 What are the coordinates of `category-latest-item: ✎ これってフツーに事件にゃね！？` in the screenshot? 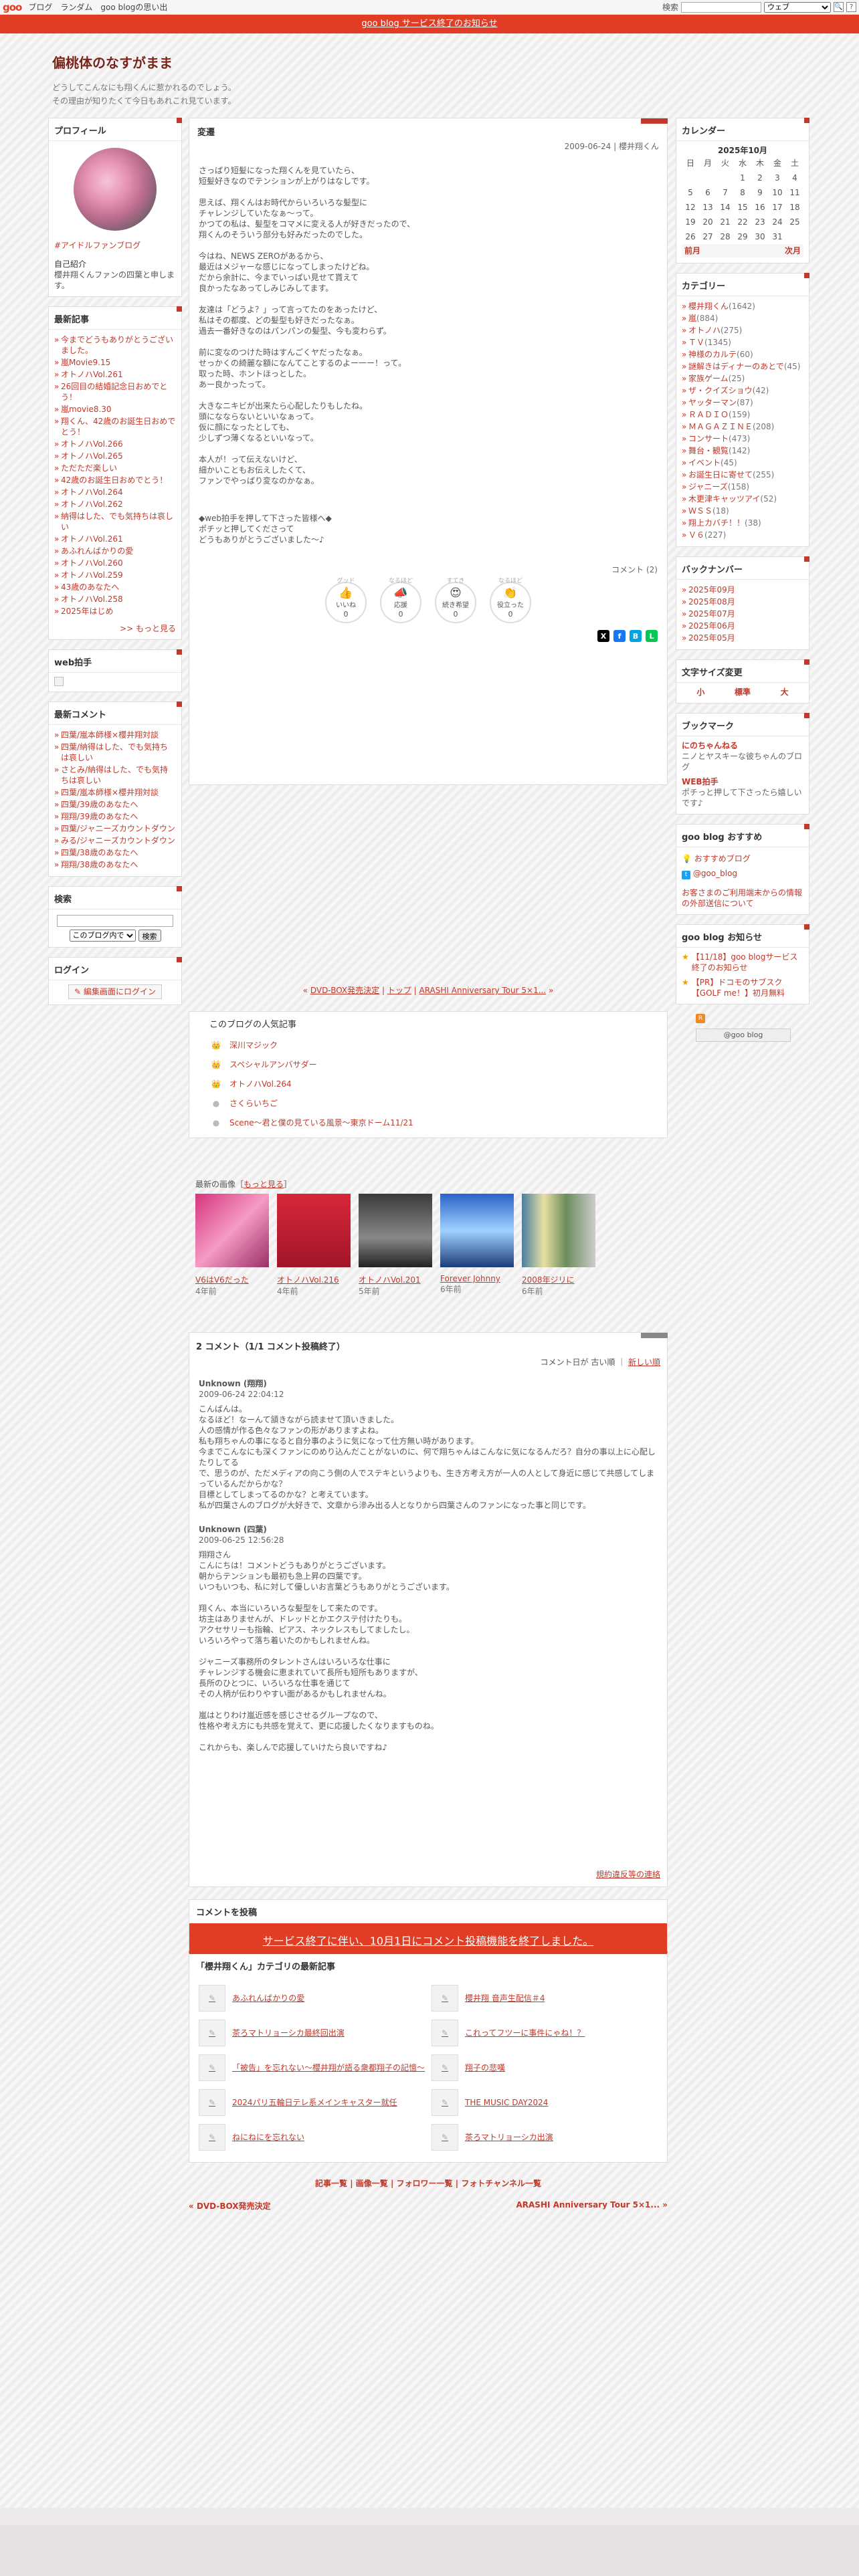 It's located at (545, 2033).